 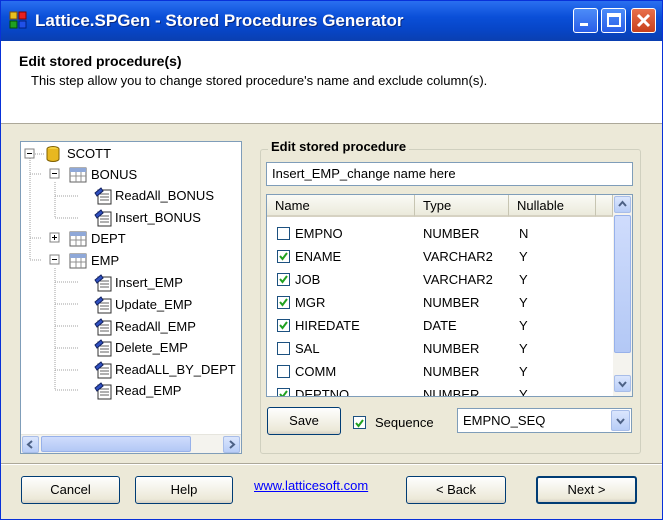 I want to click on tree-node-label: ReadAll_EMP, so click(x=155, y=326).